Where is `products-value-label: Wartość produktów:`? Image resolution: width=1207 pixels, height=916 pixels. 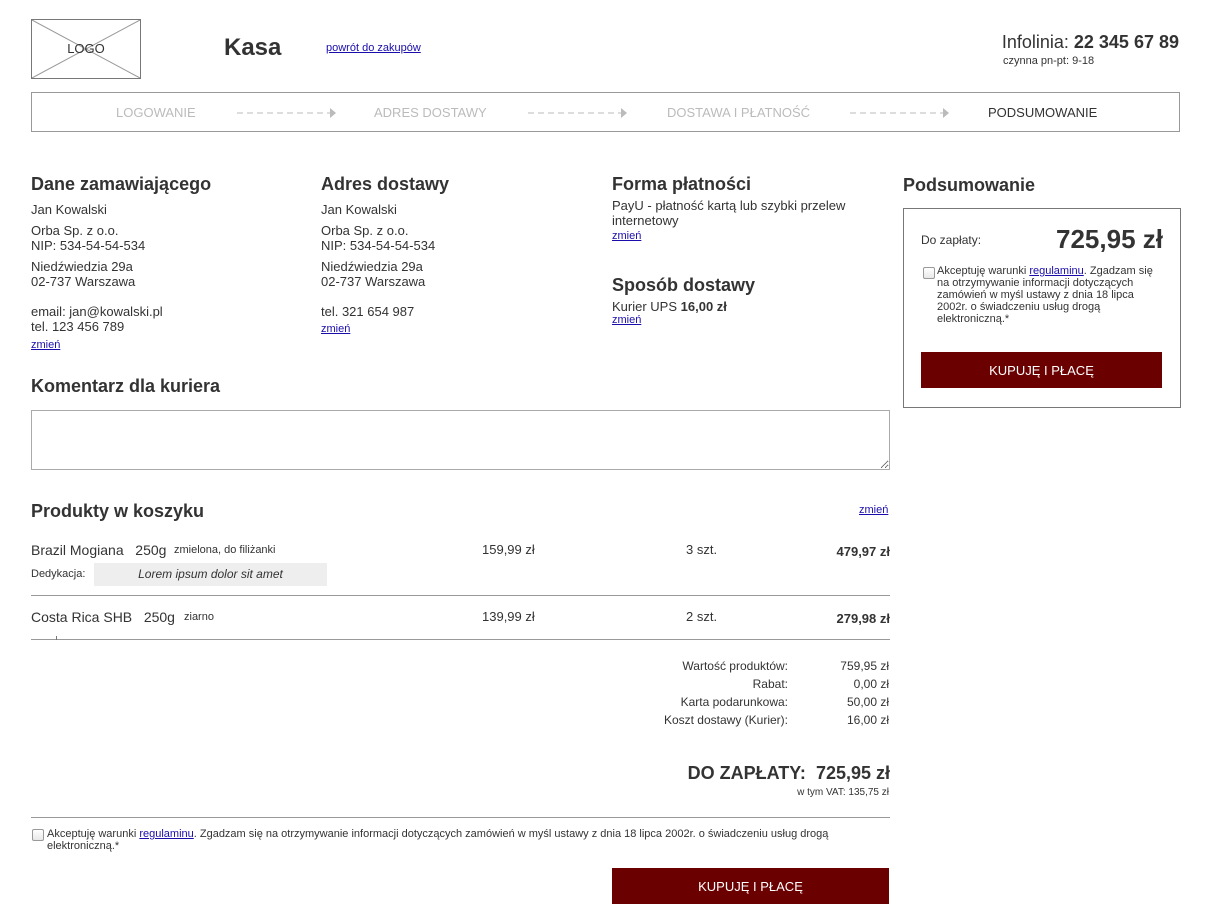
products-value-label: Wartość produktów: is located at coordinates (735, 666).